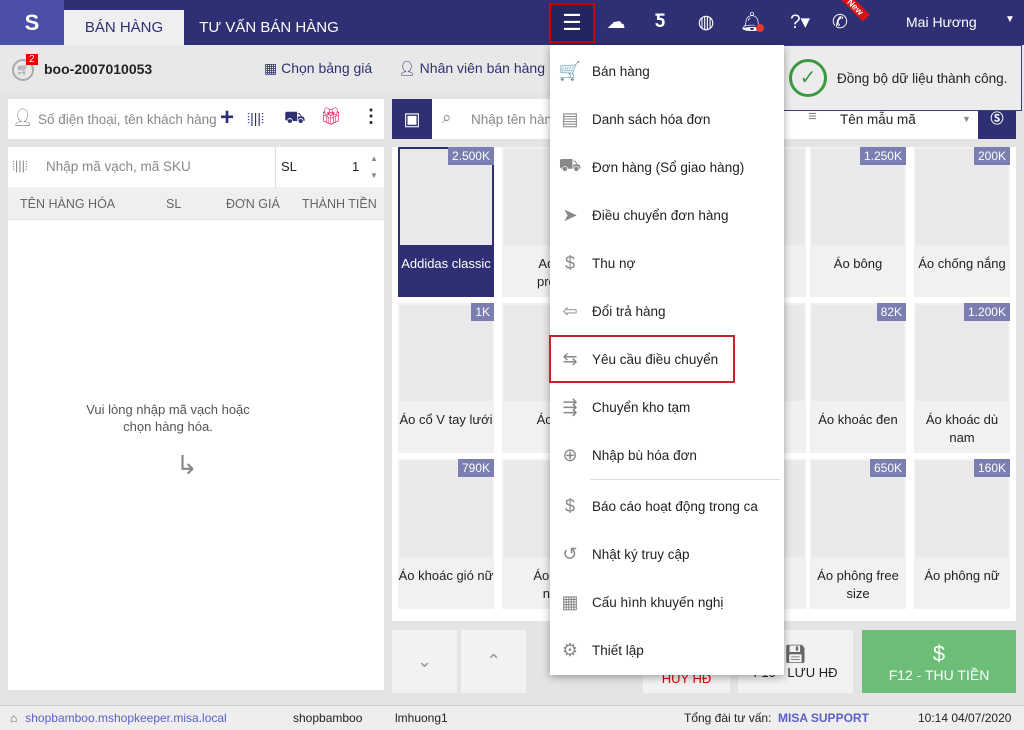 The width and height of the screenshot is (1024, 730). What do you see at coordinates (447, 117) in the screenshot?
I see `search-icon: ⌕` at bounding box center [447, 117].